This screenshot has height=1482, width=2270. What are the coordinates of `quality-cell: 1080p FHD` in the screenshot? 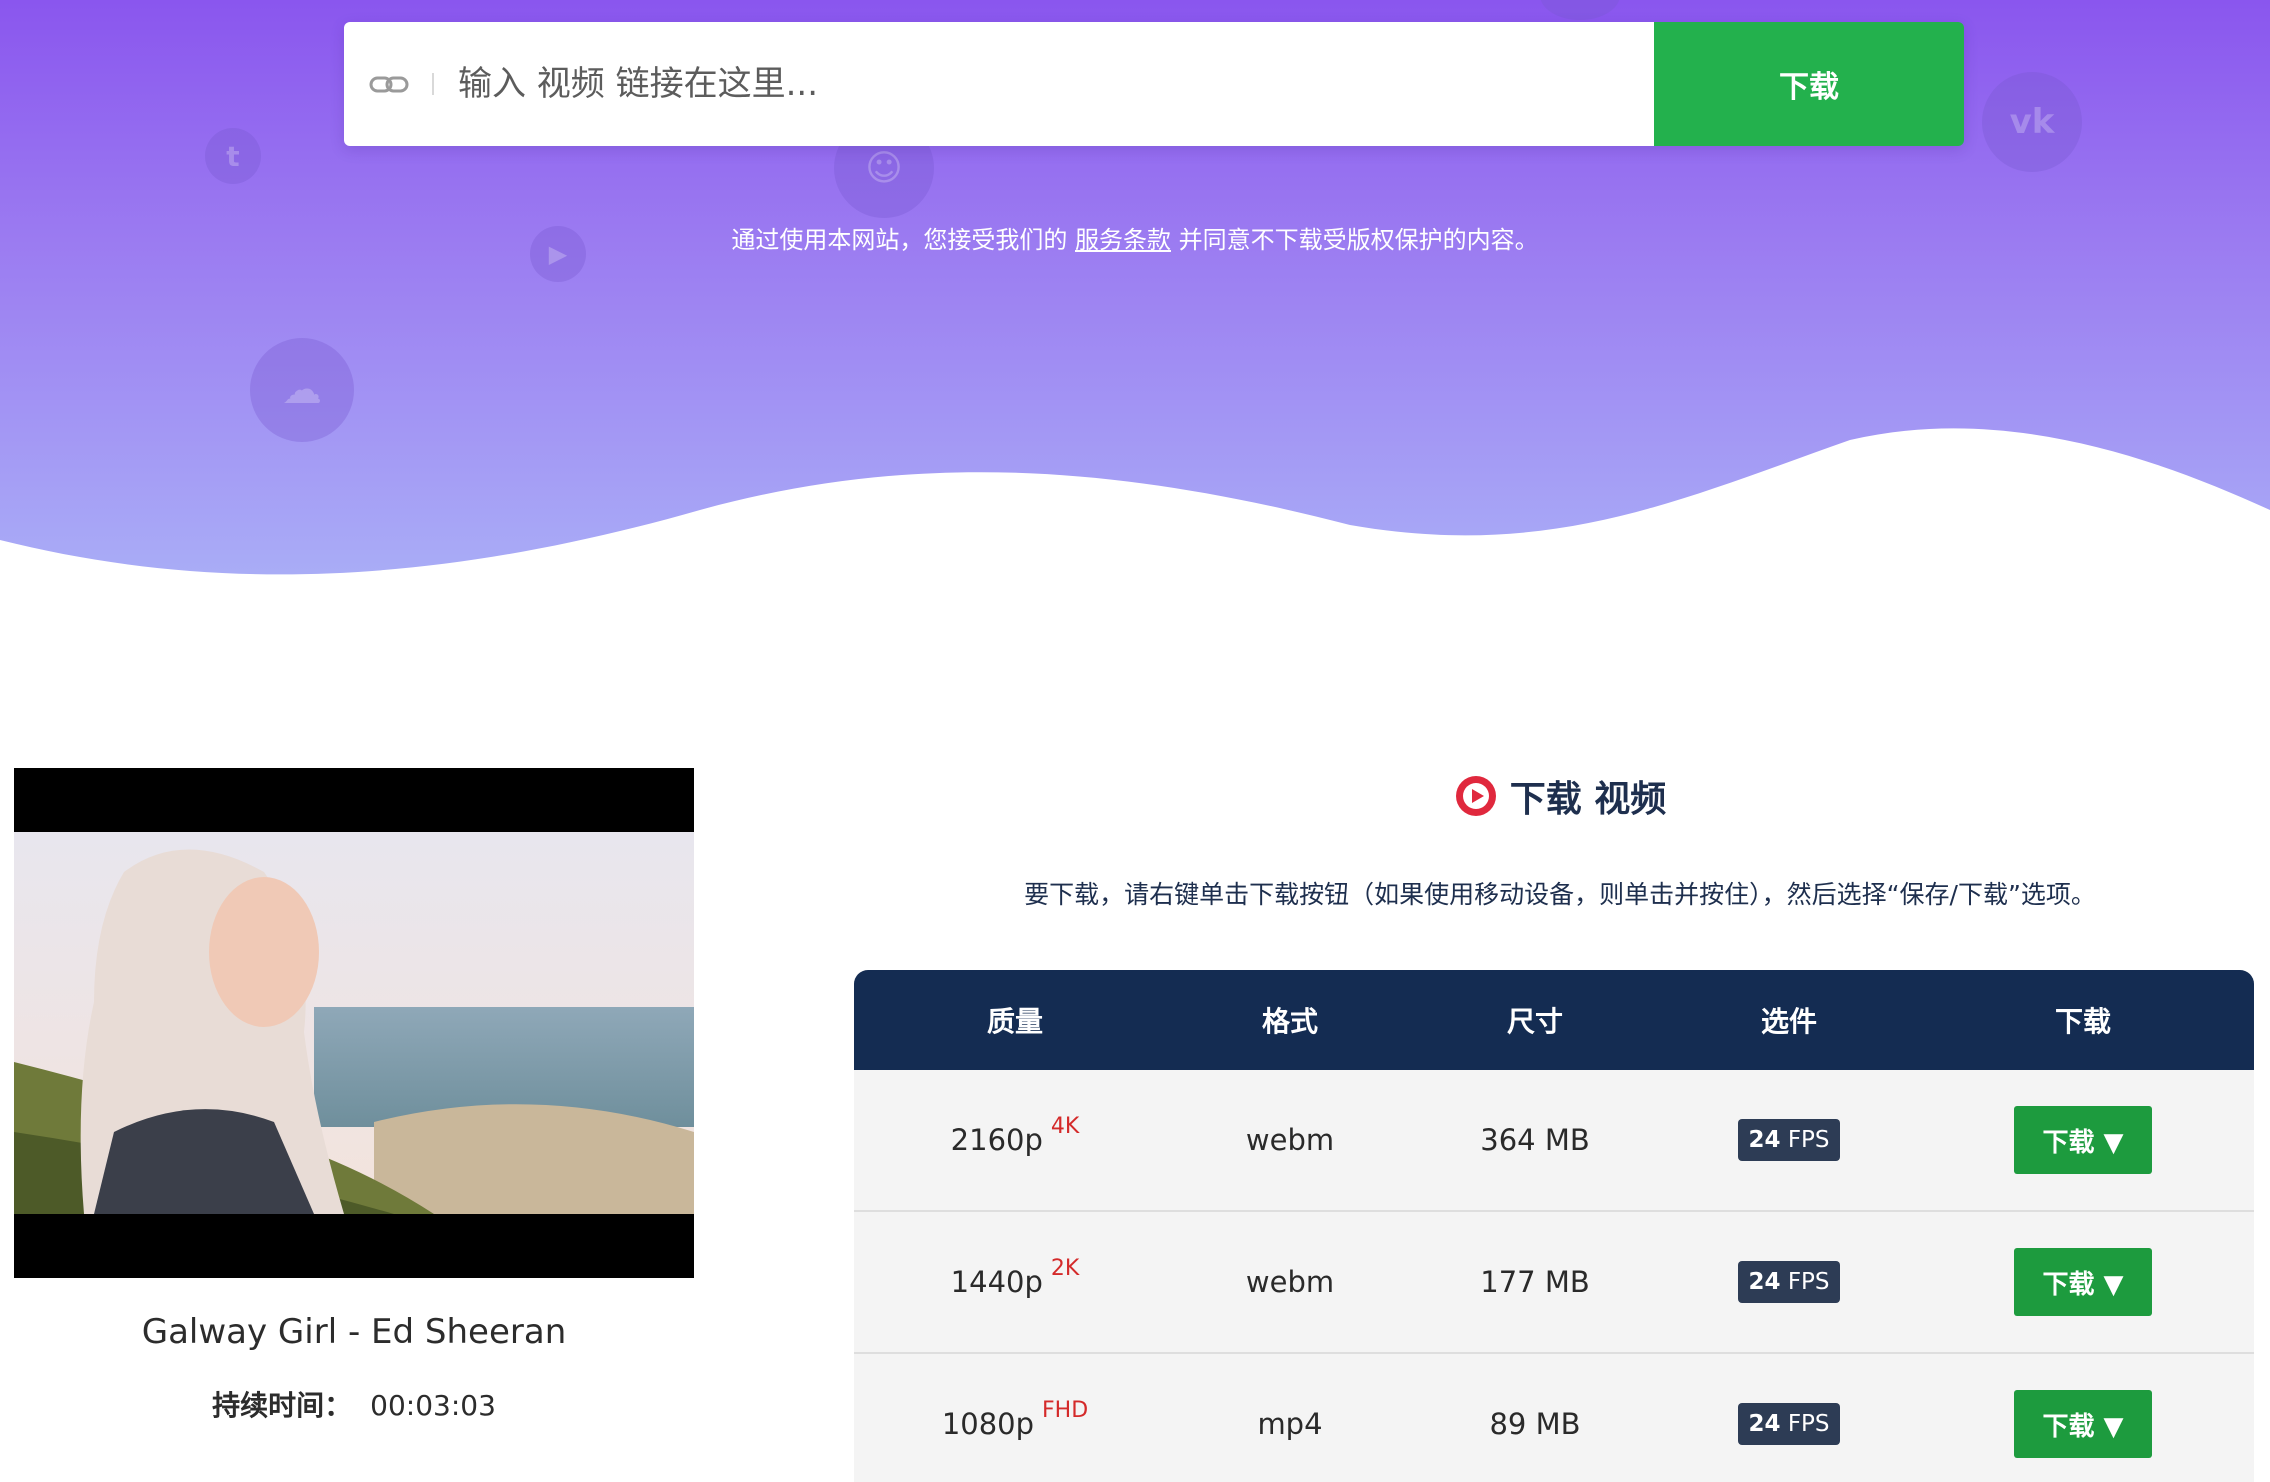 It's located at (1015, 1420).